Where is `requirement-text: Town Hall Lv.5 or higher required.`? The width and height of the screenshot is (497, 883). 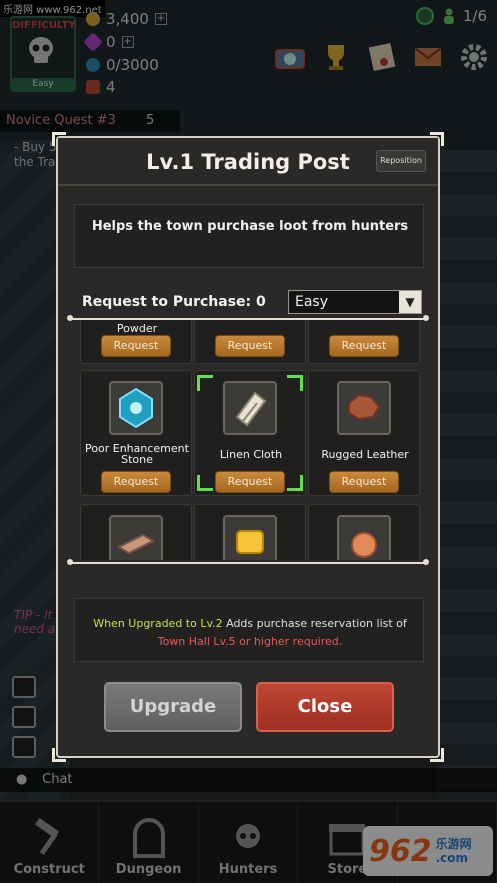
requirement-text: Town Hall Lv.5 or higher required. is located at coordinates (250, 641).